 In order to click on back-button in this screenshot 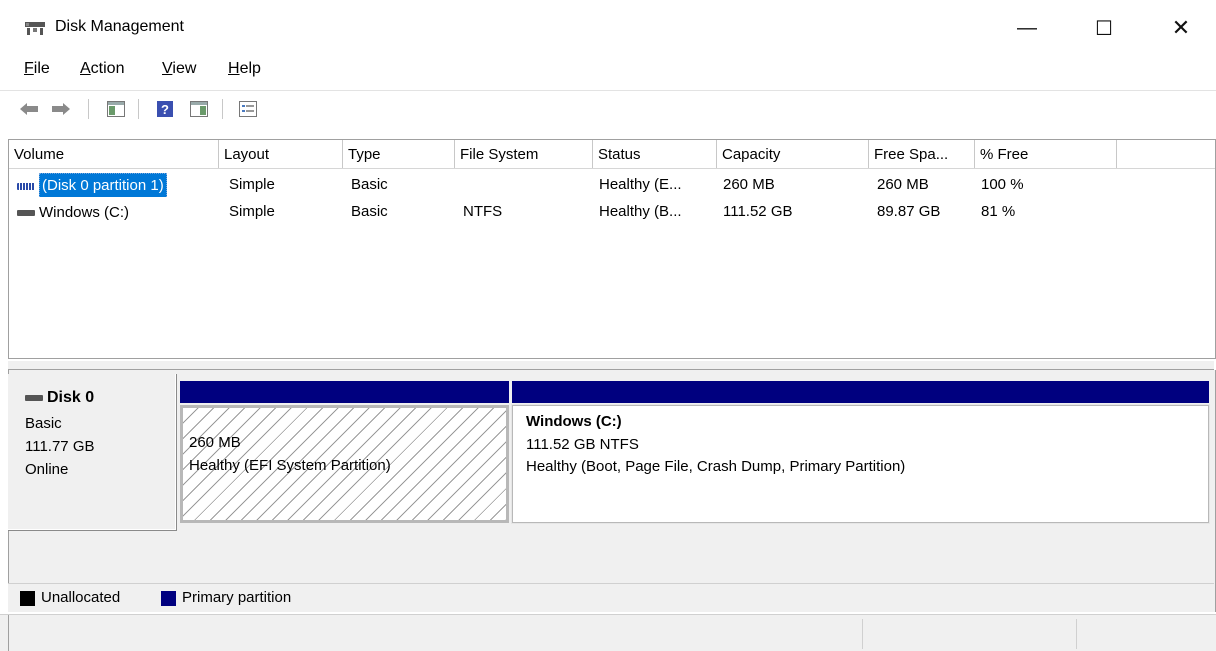, I will do `click(29, 109)`.